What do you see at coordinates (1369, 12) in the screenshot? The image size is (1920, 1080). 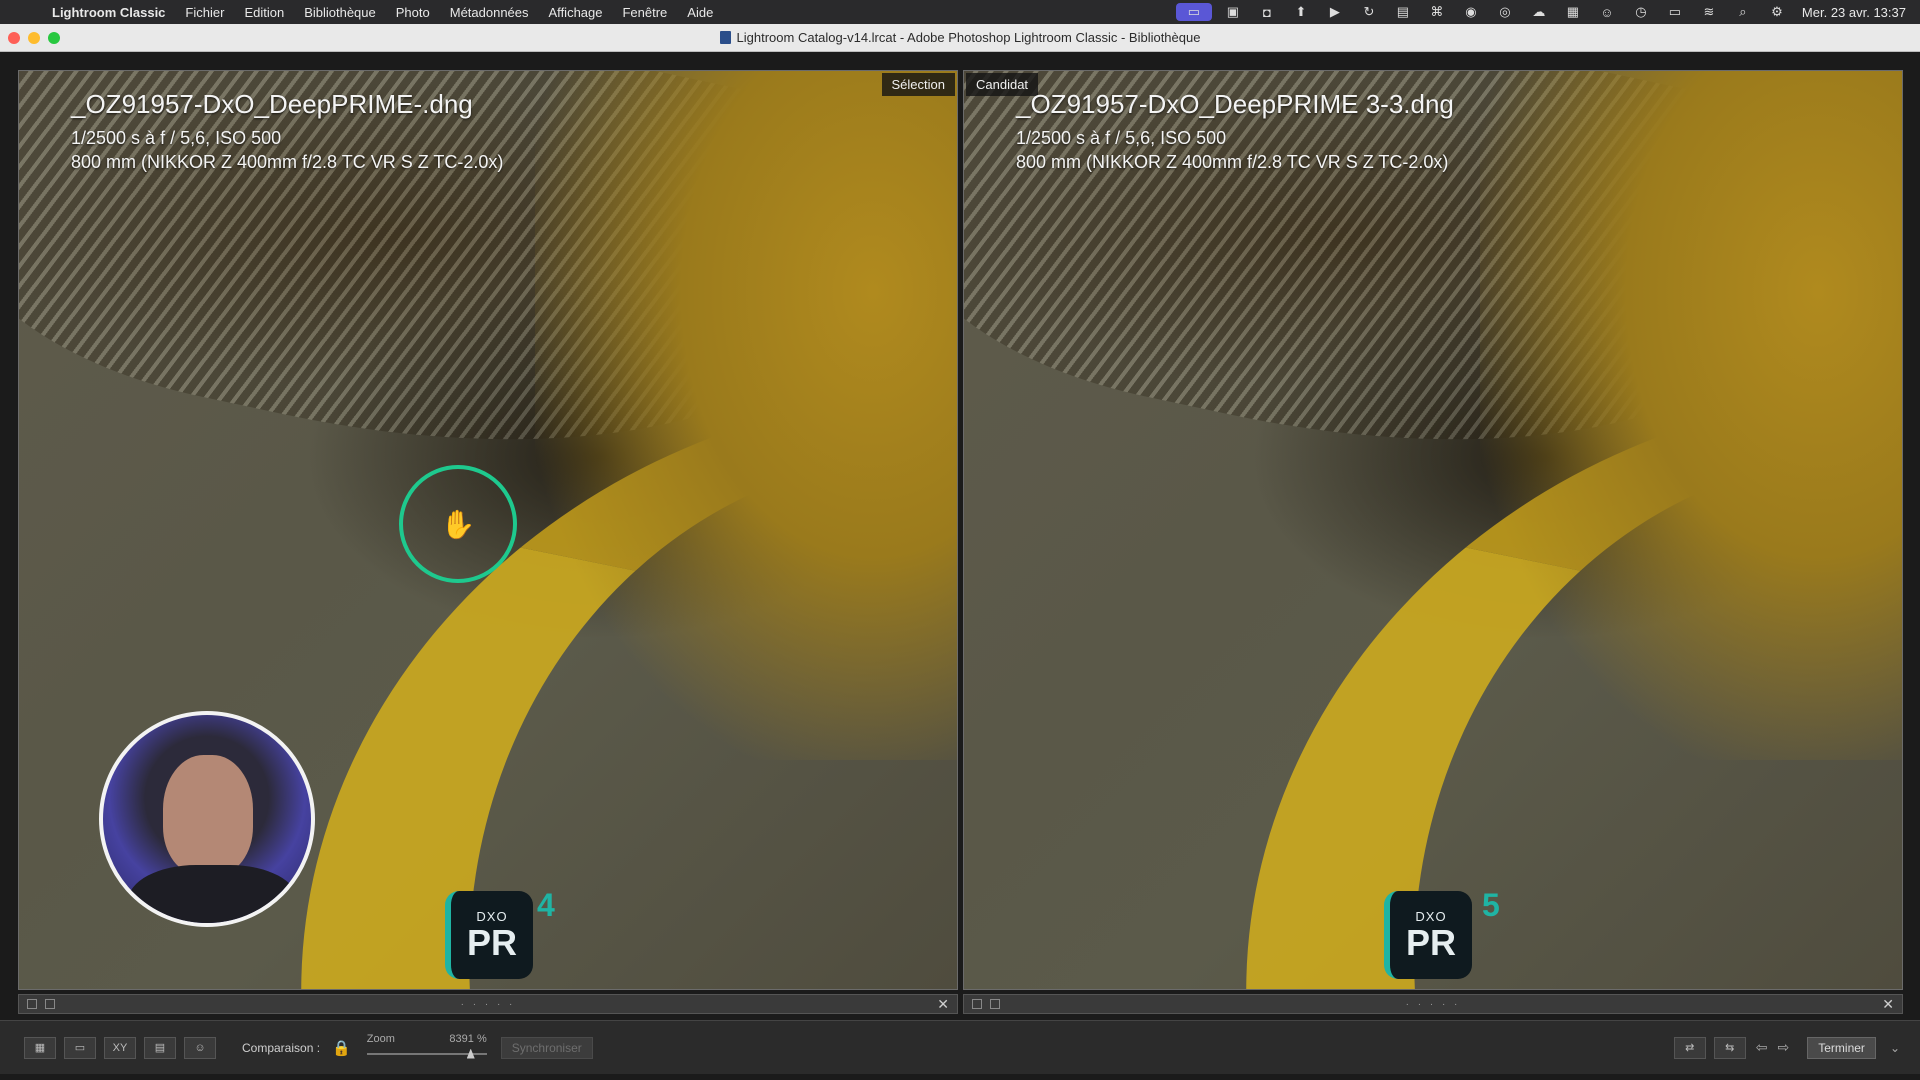 I see `sync-icon: ↻` at bounding box center [1369, 12].